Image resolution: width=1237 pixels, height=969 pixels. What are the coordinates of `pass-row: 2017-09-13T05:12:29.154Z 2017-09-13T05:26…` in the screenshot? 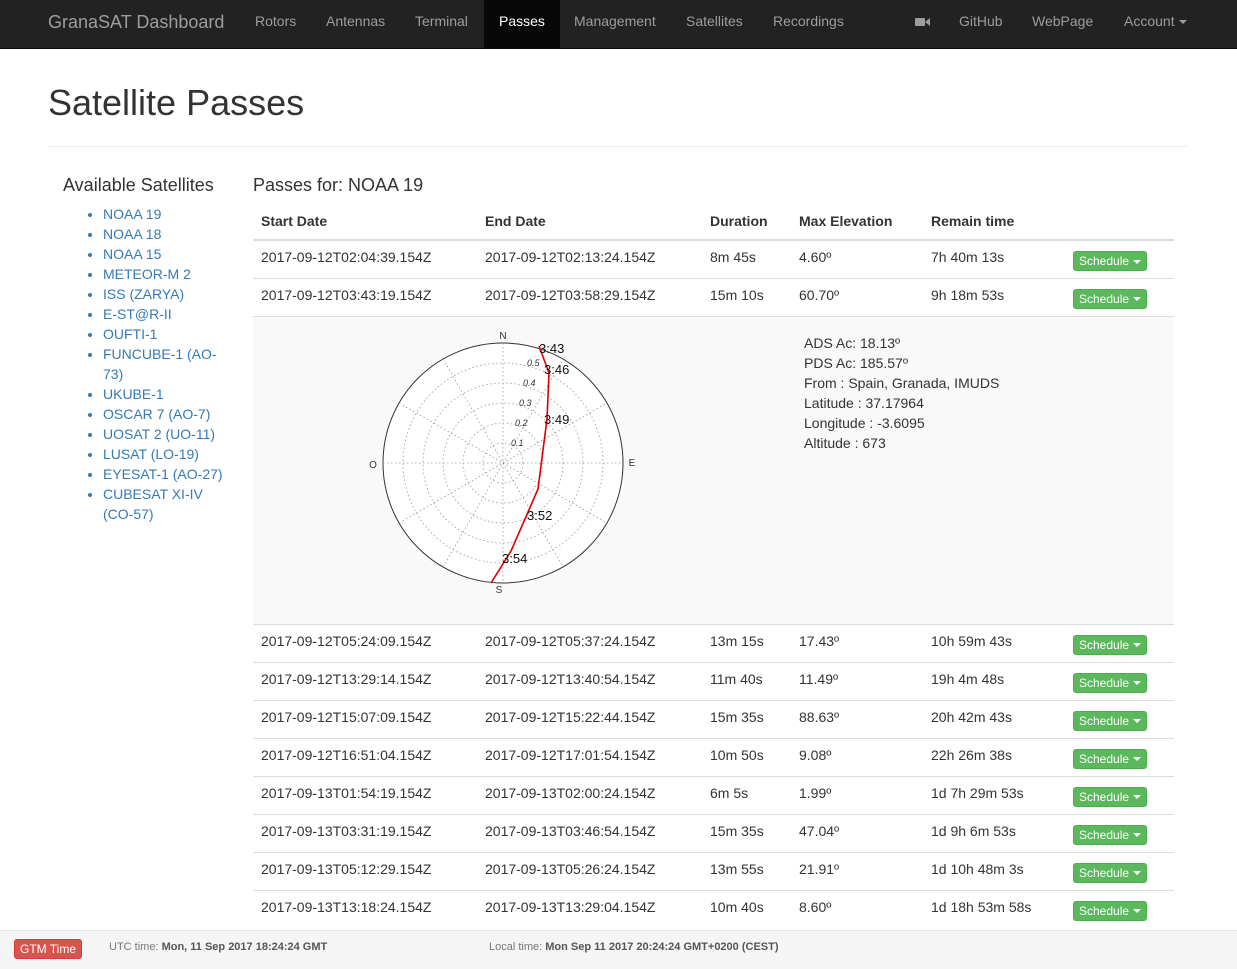 It's located at (713, 870).